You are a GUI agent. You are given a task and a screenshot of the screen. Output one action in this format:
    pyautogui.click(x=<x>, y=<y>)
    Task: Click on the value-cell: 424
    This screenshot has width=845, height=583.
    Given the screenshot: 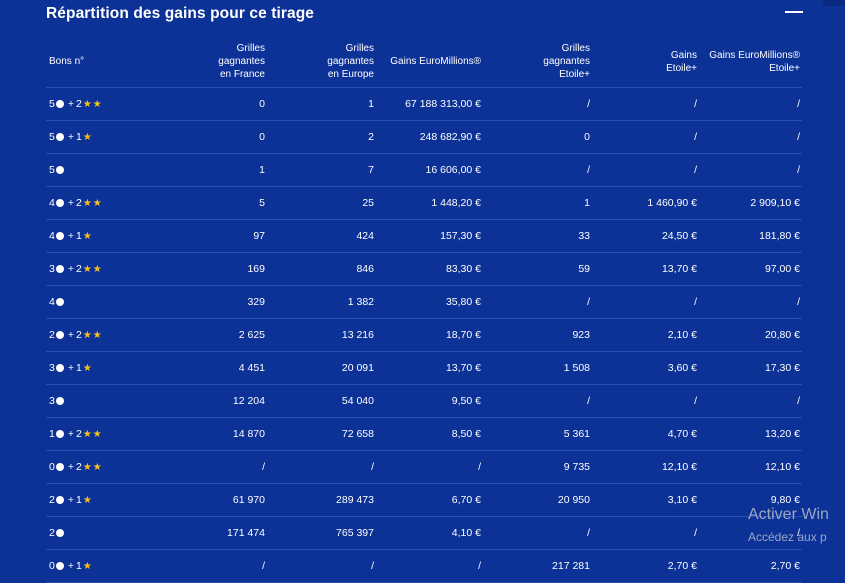 What is the action you would take?
    pyautogui.click(x=321, y=236)
    